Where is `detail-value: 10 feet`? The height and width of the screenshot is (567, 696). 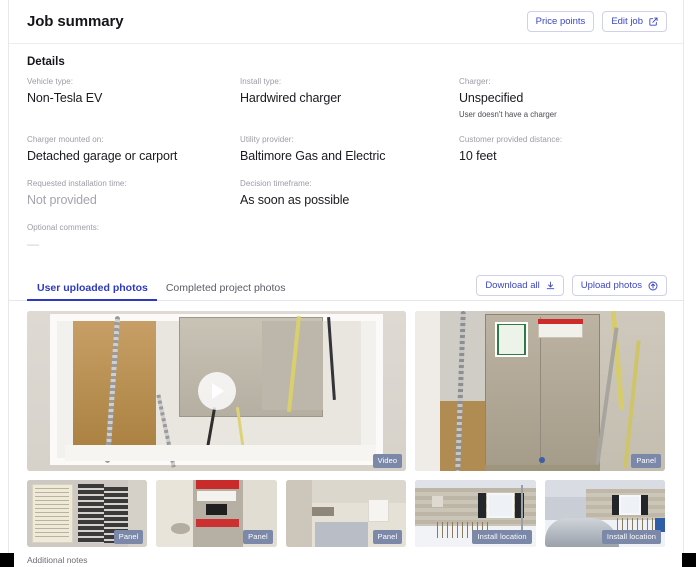
detail-value: 10 feet is located at coordinates (478, 156).